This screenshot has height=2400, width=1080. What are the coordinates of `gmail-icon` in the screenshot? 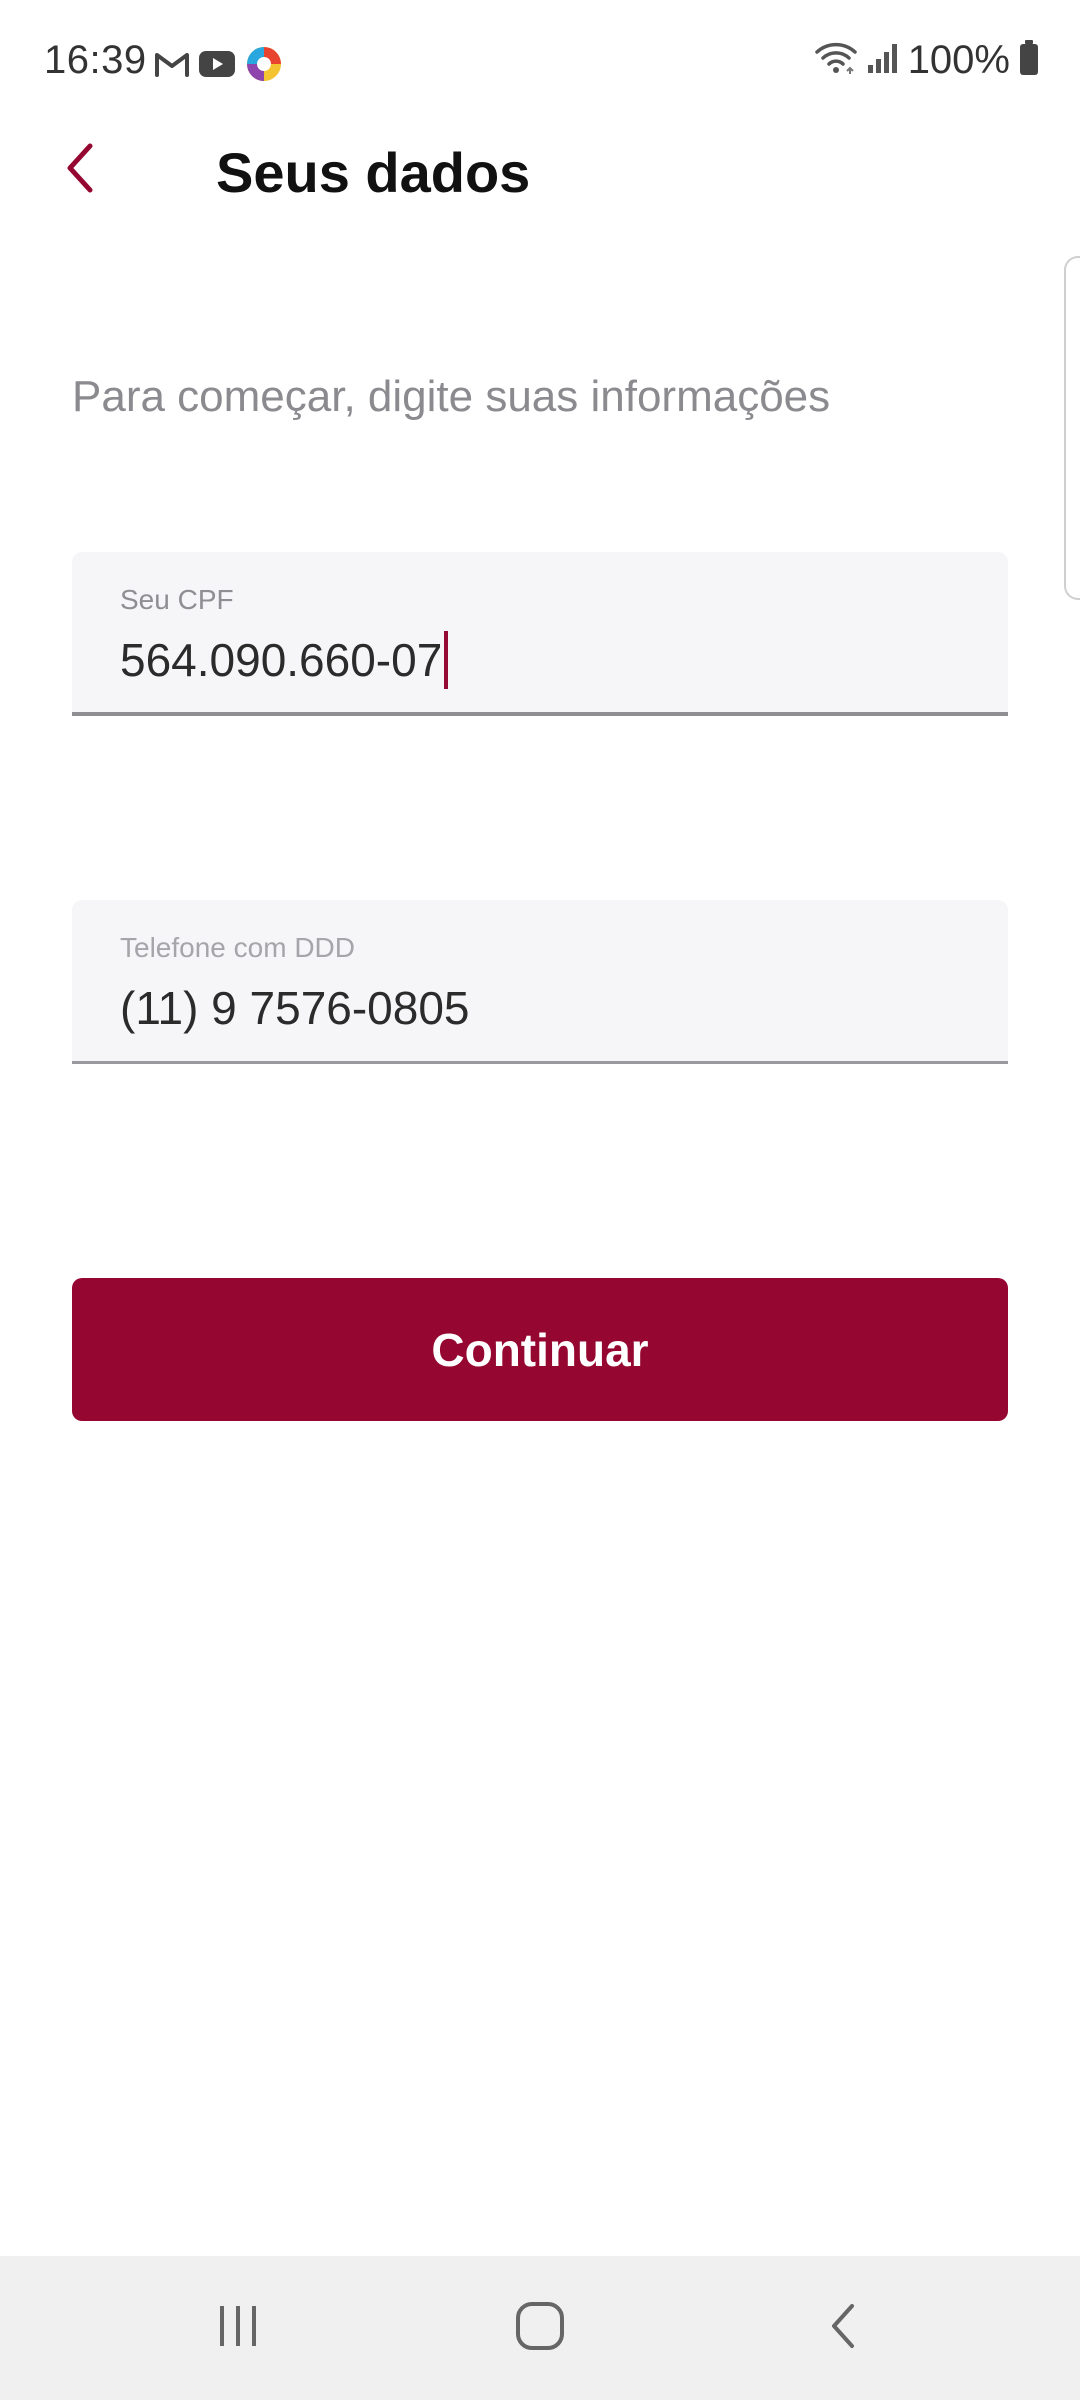 It's located at (172, 66).